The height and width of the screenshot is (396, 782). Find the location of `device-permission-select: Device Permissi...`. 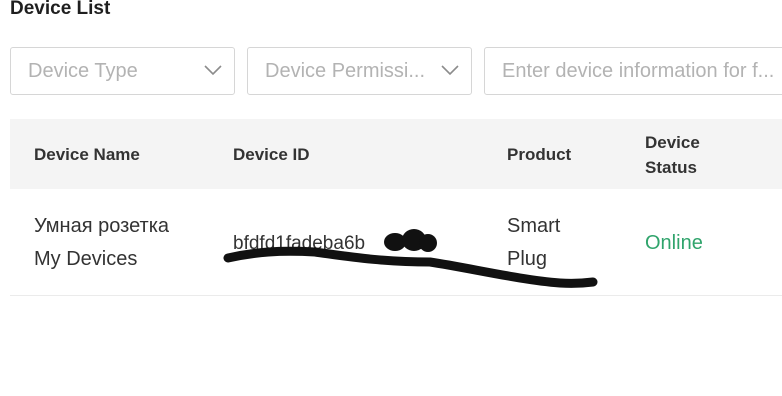

device-permission-select: Device Permissi... is located at coordinates (359, 71).